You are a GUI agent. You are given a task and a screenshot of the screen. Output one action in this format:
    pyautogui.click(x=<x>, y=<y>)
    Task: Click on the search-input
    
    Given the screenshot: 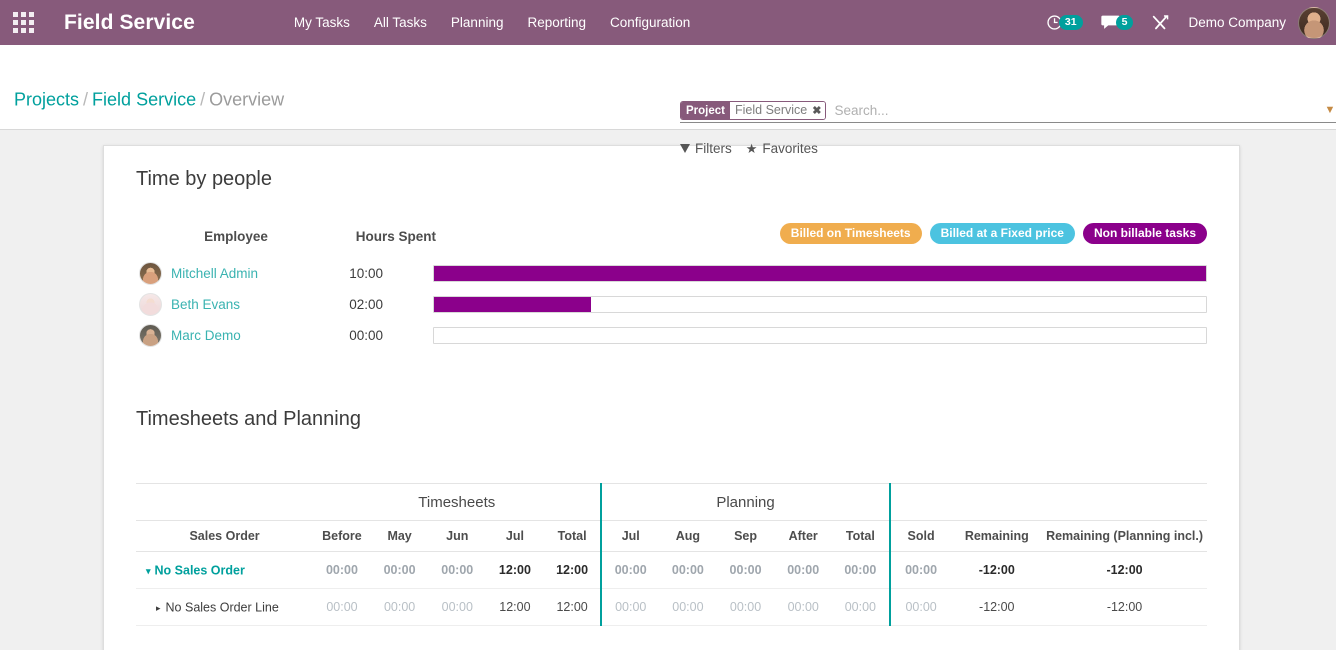 What is the action you would take?
    pyautogui.click(x=1075, y=110)
    